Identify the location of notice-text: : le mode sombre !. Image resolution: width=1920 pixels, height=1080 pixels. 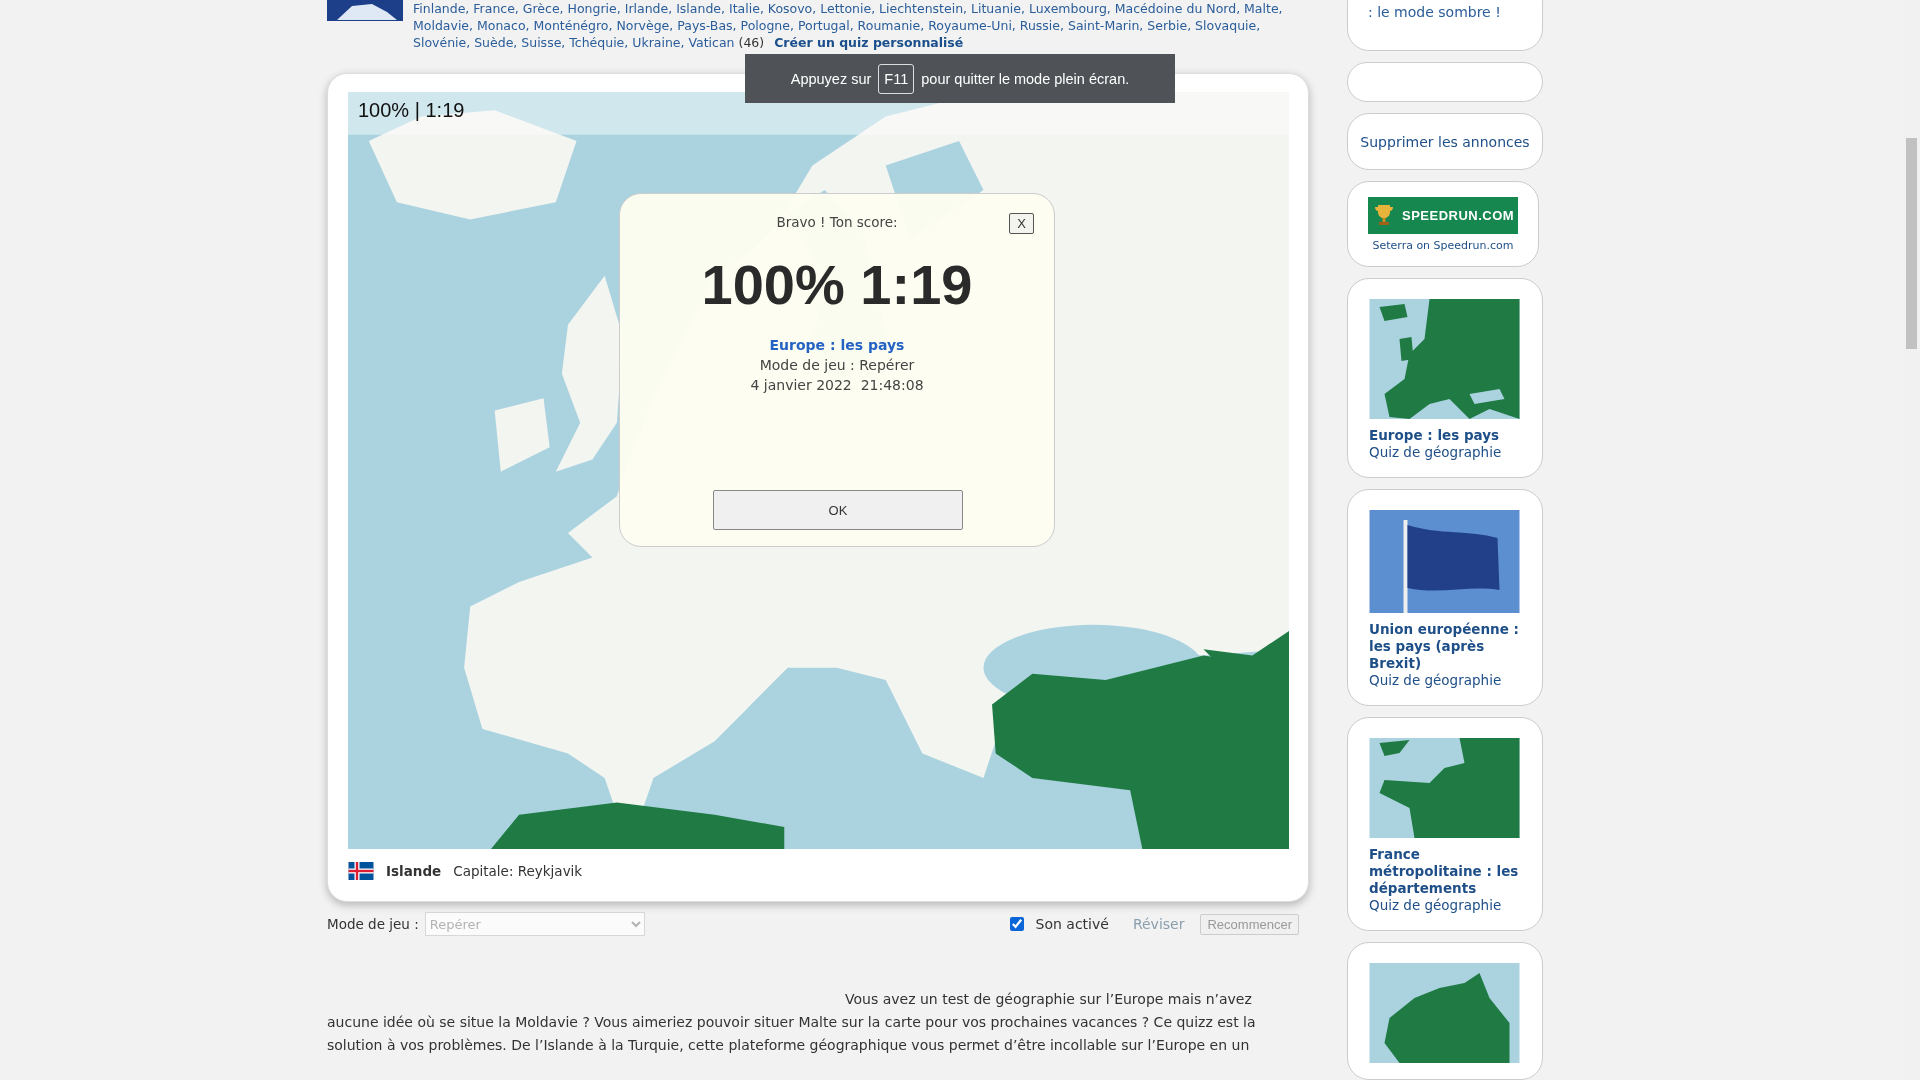
(1434, 12).